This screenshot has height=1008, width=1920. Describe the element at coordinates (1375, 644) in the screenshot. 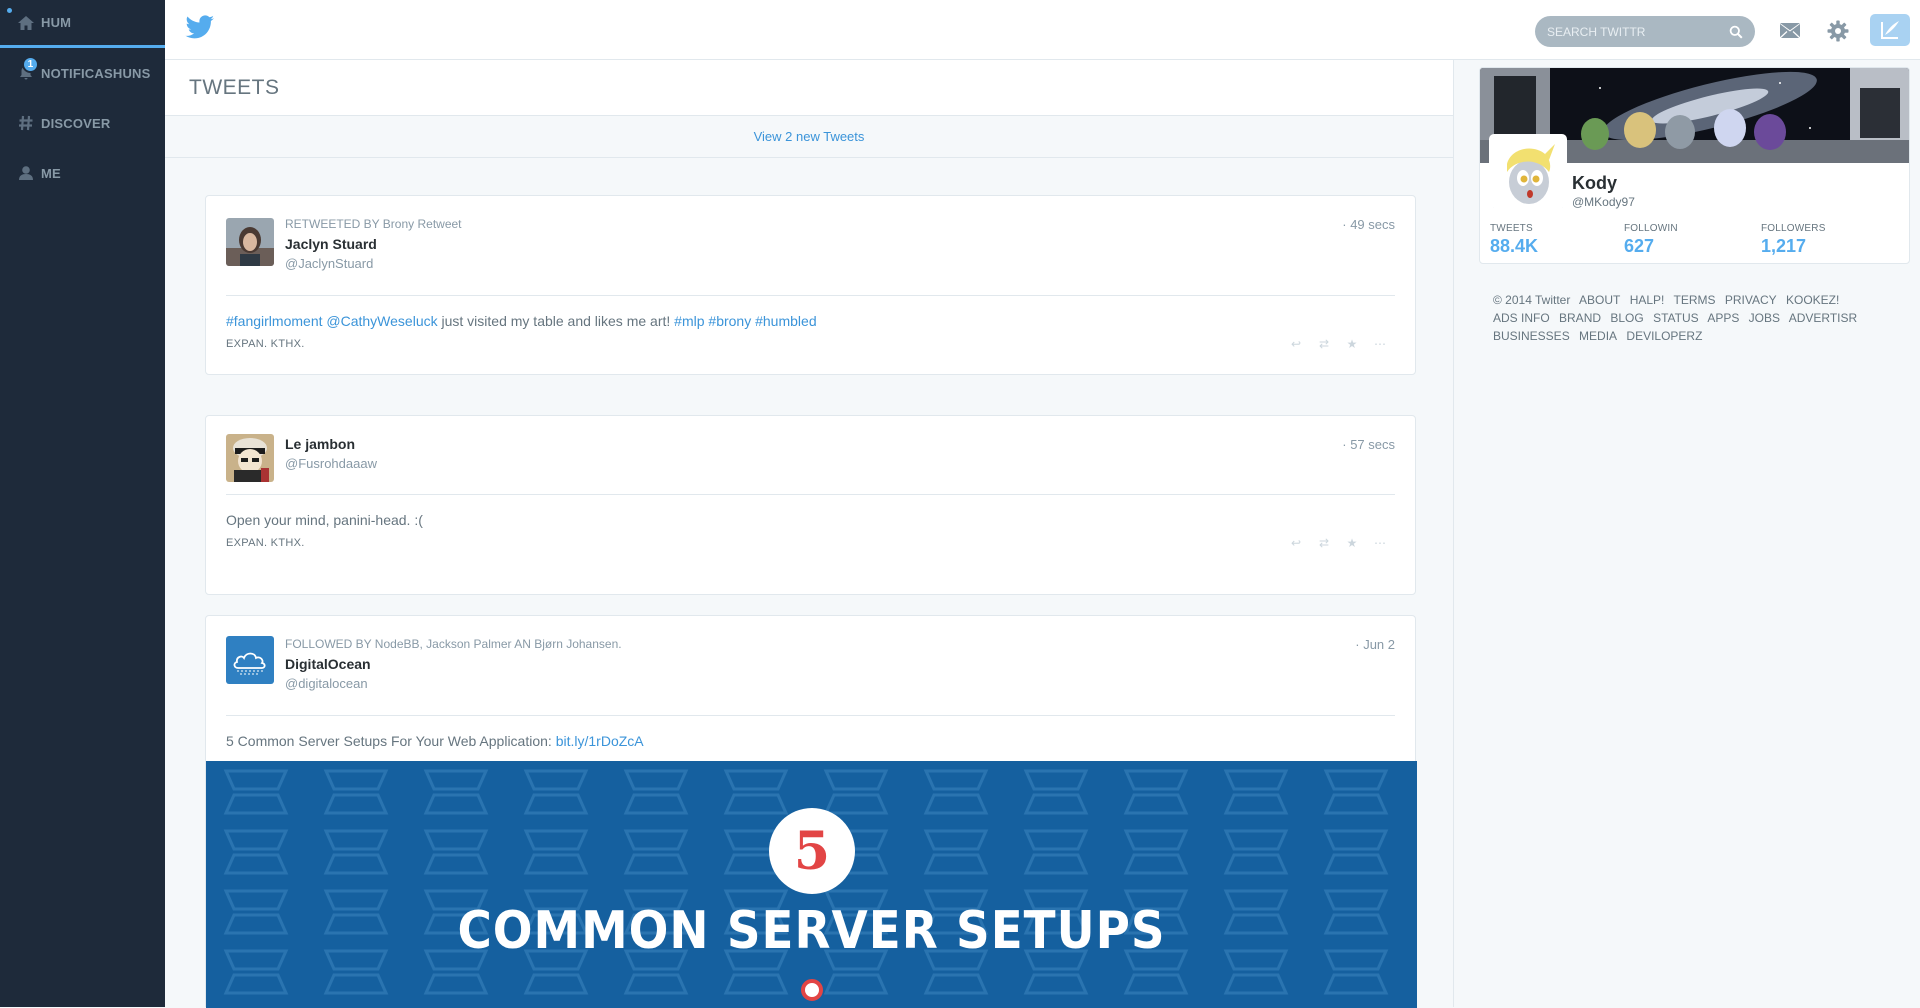

I see `tweet-timestamp: · Jun 2` at that location.